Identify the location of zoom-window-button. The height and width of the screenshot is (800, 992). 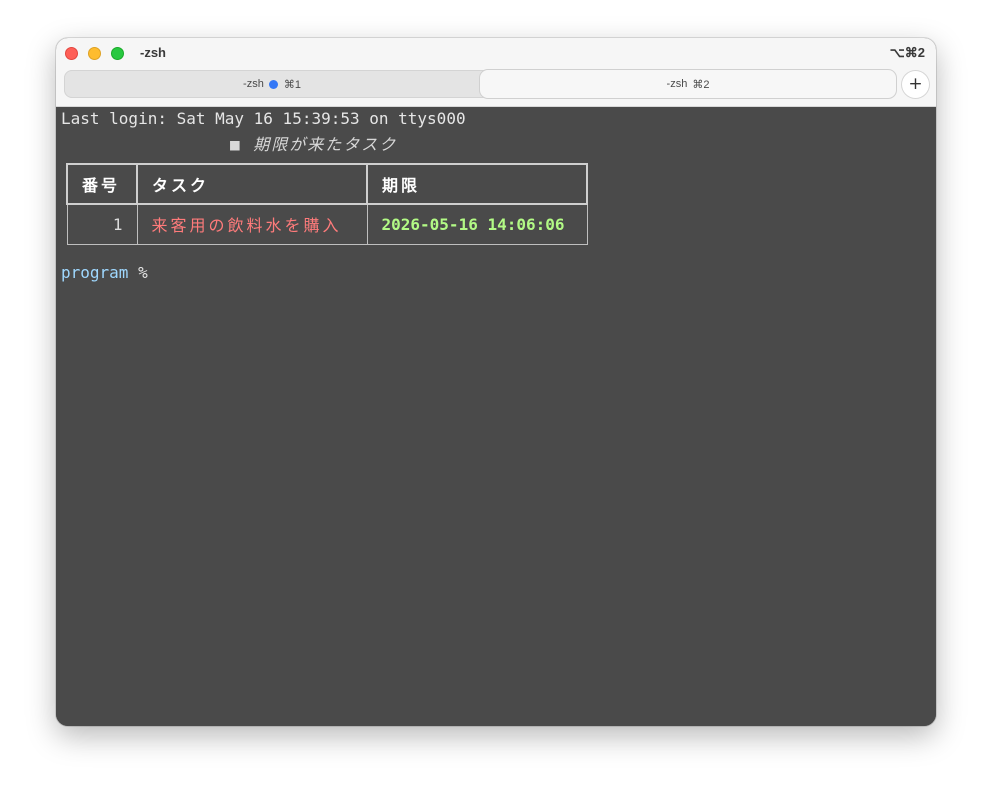
(117, 53).